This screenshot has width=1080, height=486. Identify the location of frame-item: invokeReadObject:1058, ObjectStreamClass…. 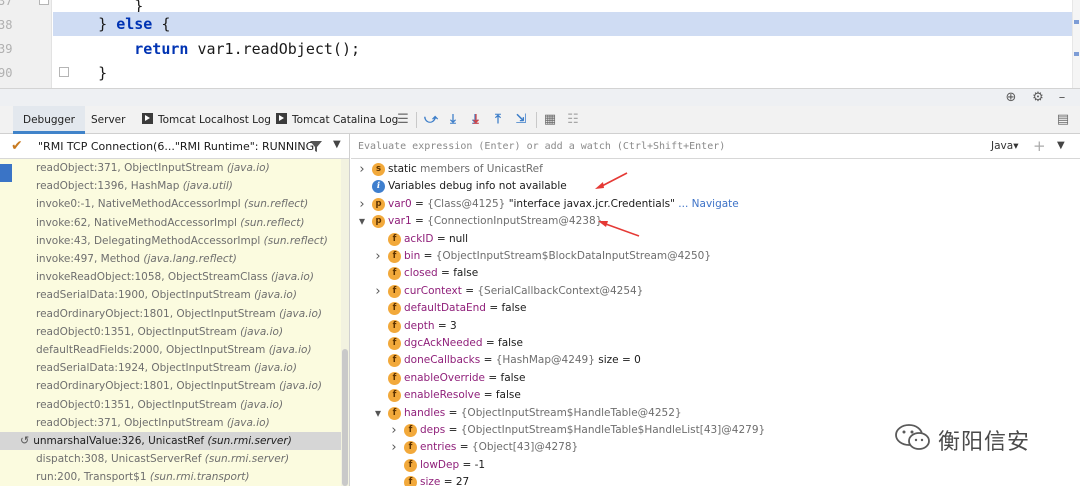
(171, 277).